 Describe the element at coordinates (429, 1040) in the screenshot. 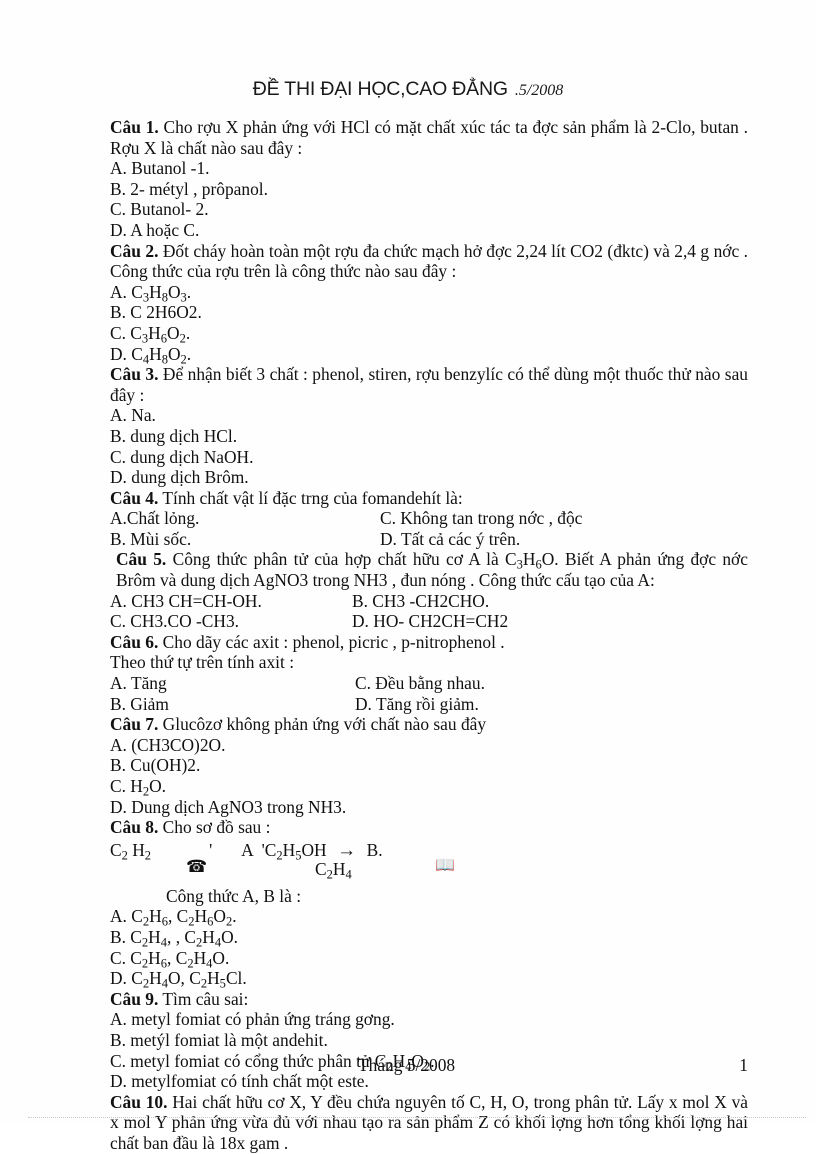

I see `question-9-option-b: B. metýl fomiat là một andehit.` at that location.